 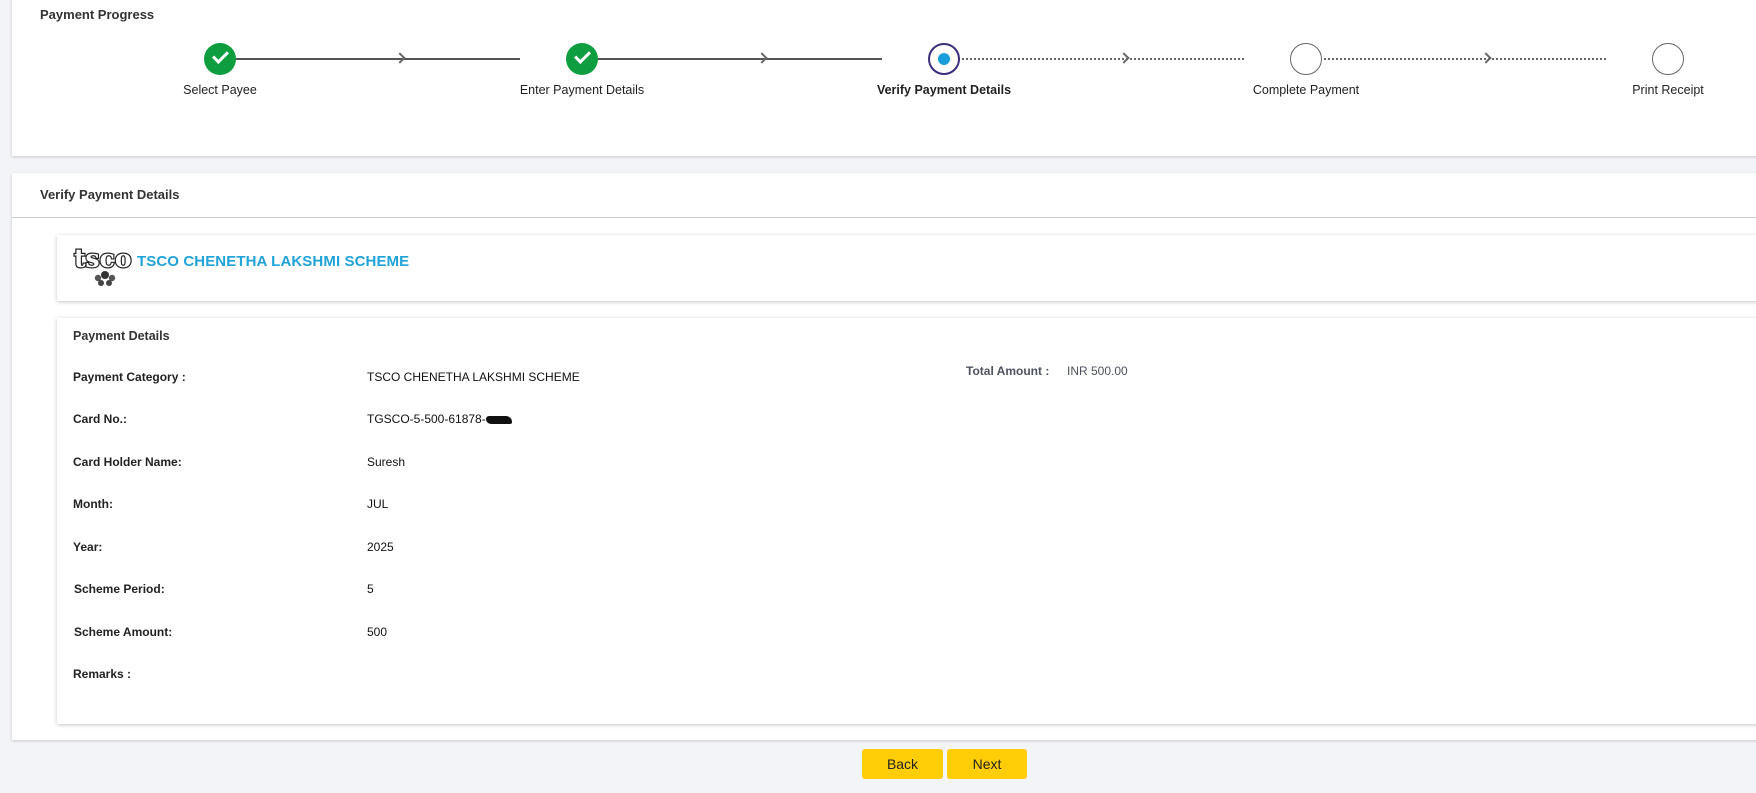 I want to click on next-button: Next, so click(x=987, y=764).